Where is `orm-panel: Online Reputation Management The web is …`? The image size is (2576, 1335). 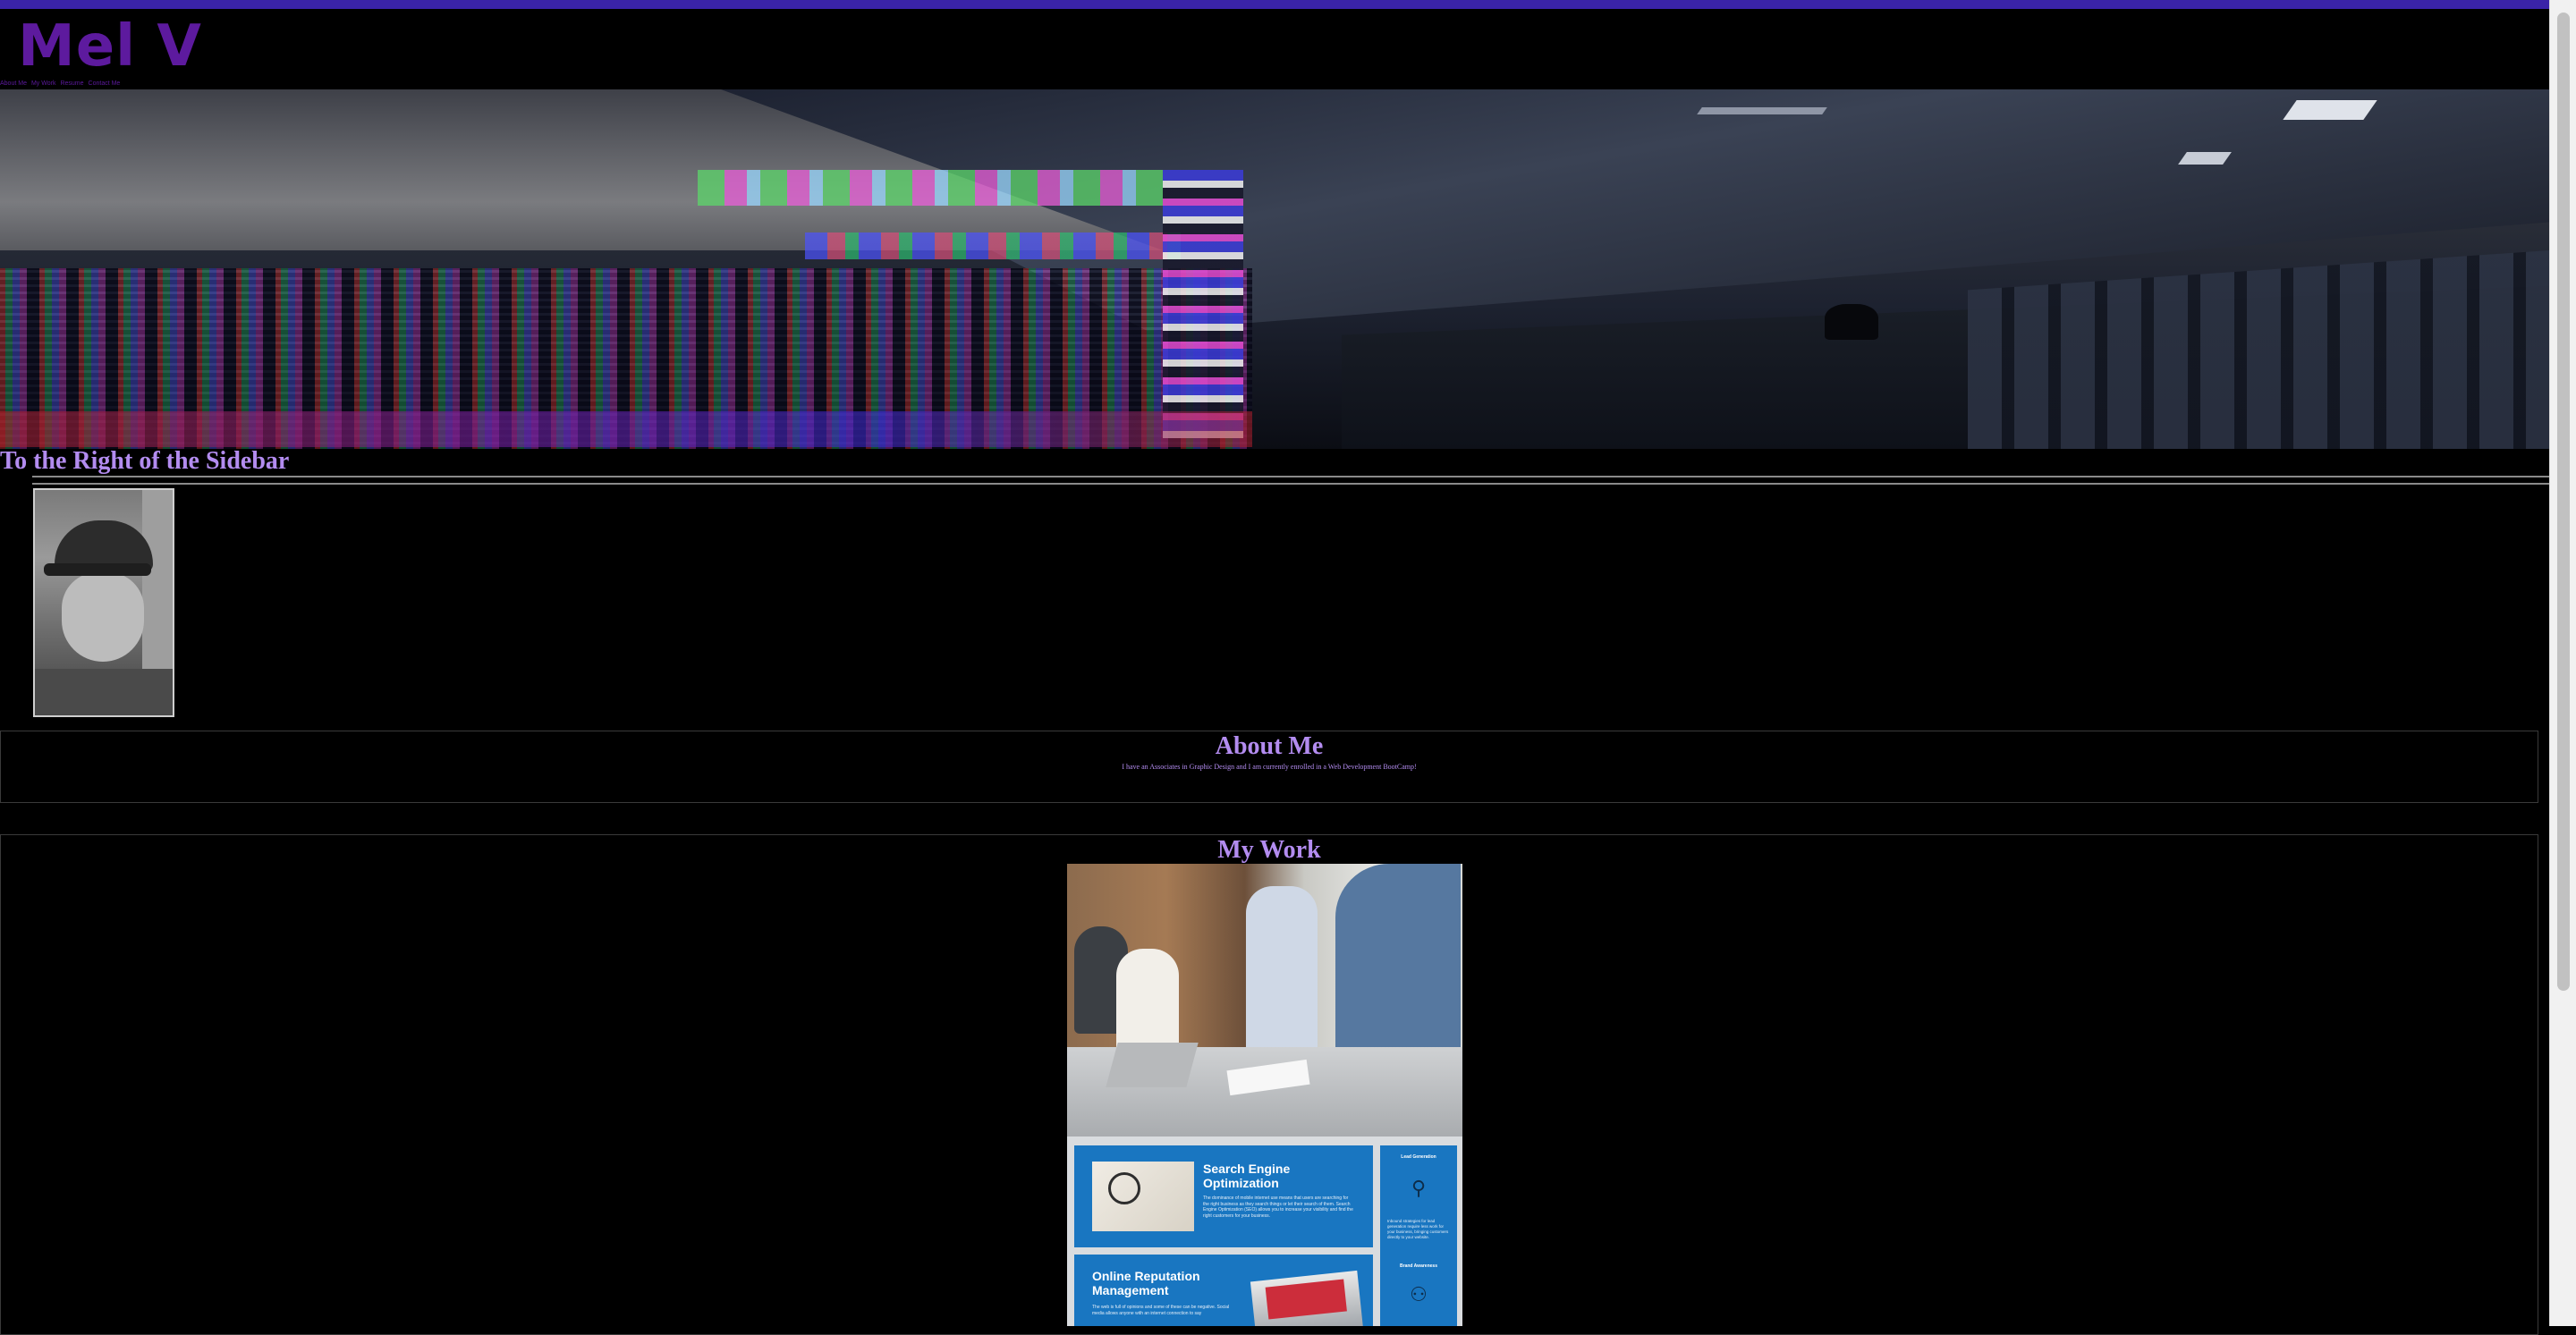
orm-panel: Online Reputation Management The web is … is located at coordinates (1223, 1290).